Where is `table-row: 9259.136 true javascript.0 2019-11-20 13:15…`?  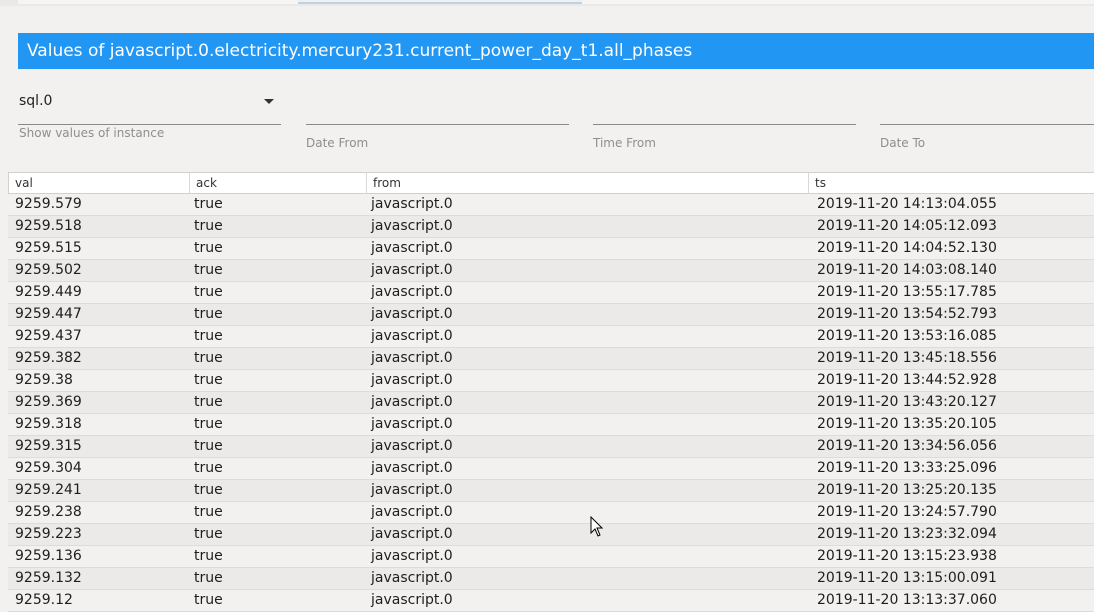 table-row: 9259.136 true javascript.0 2019-11-20 13:15… is located at coordinates (551, 557).